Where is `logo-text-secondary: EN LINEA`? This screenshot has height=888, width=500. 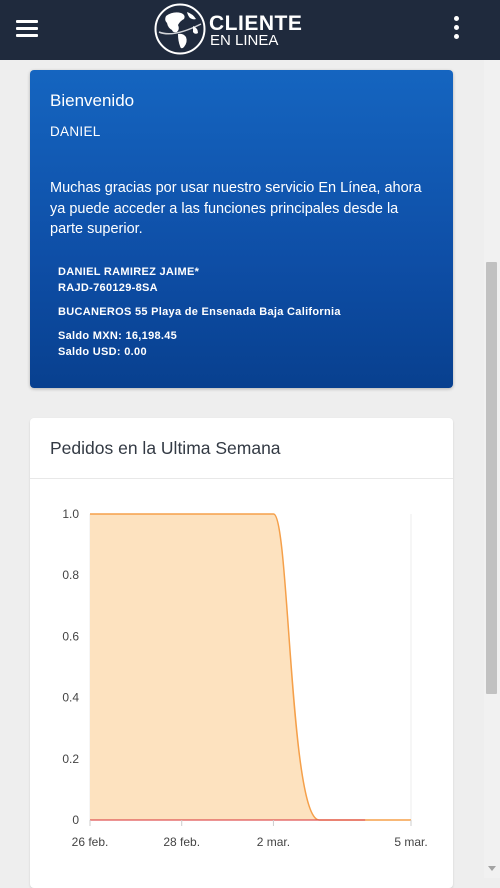 logo-text-secondary: EN LINEA is located at coordinates (244, 40).